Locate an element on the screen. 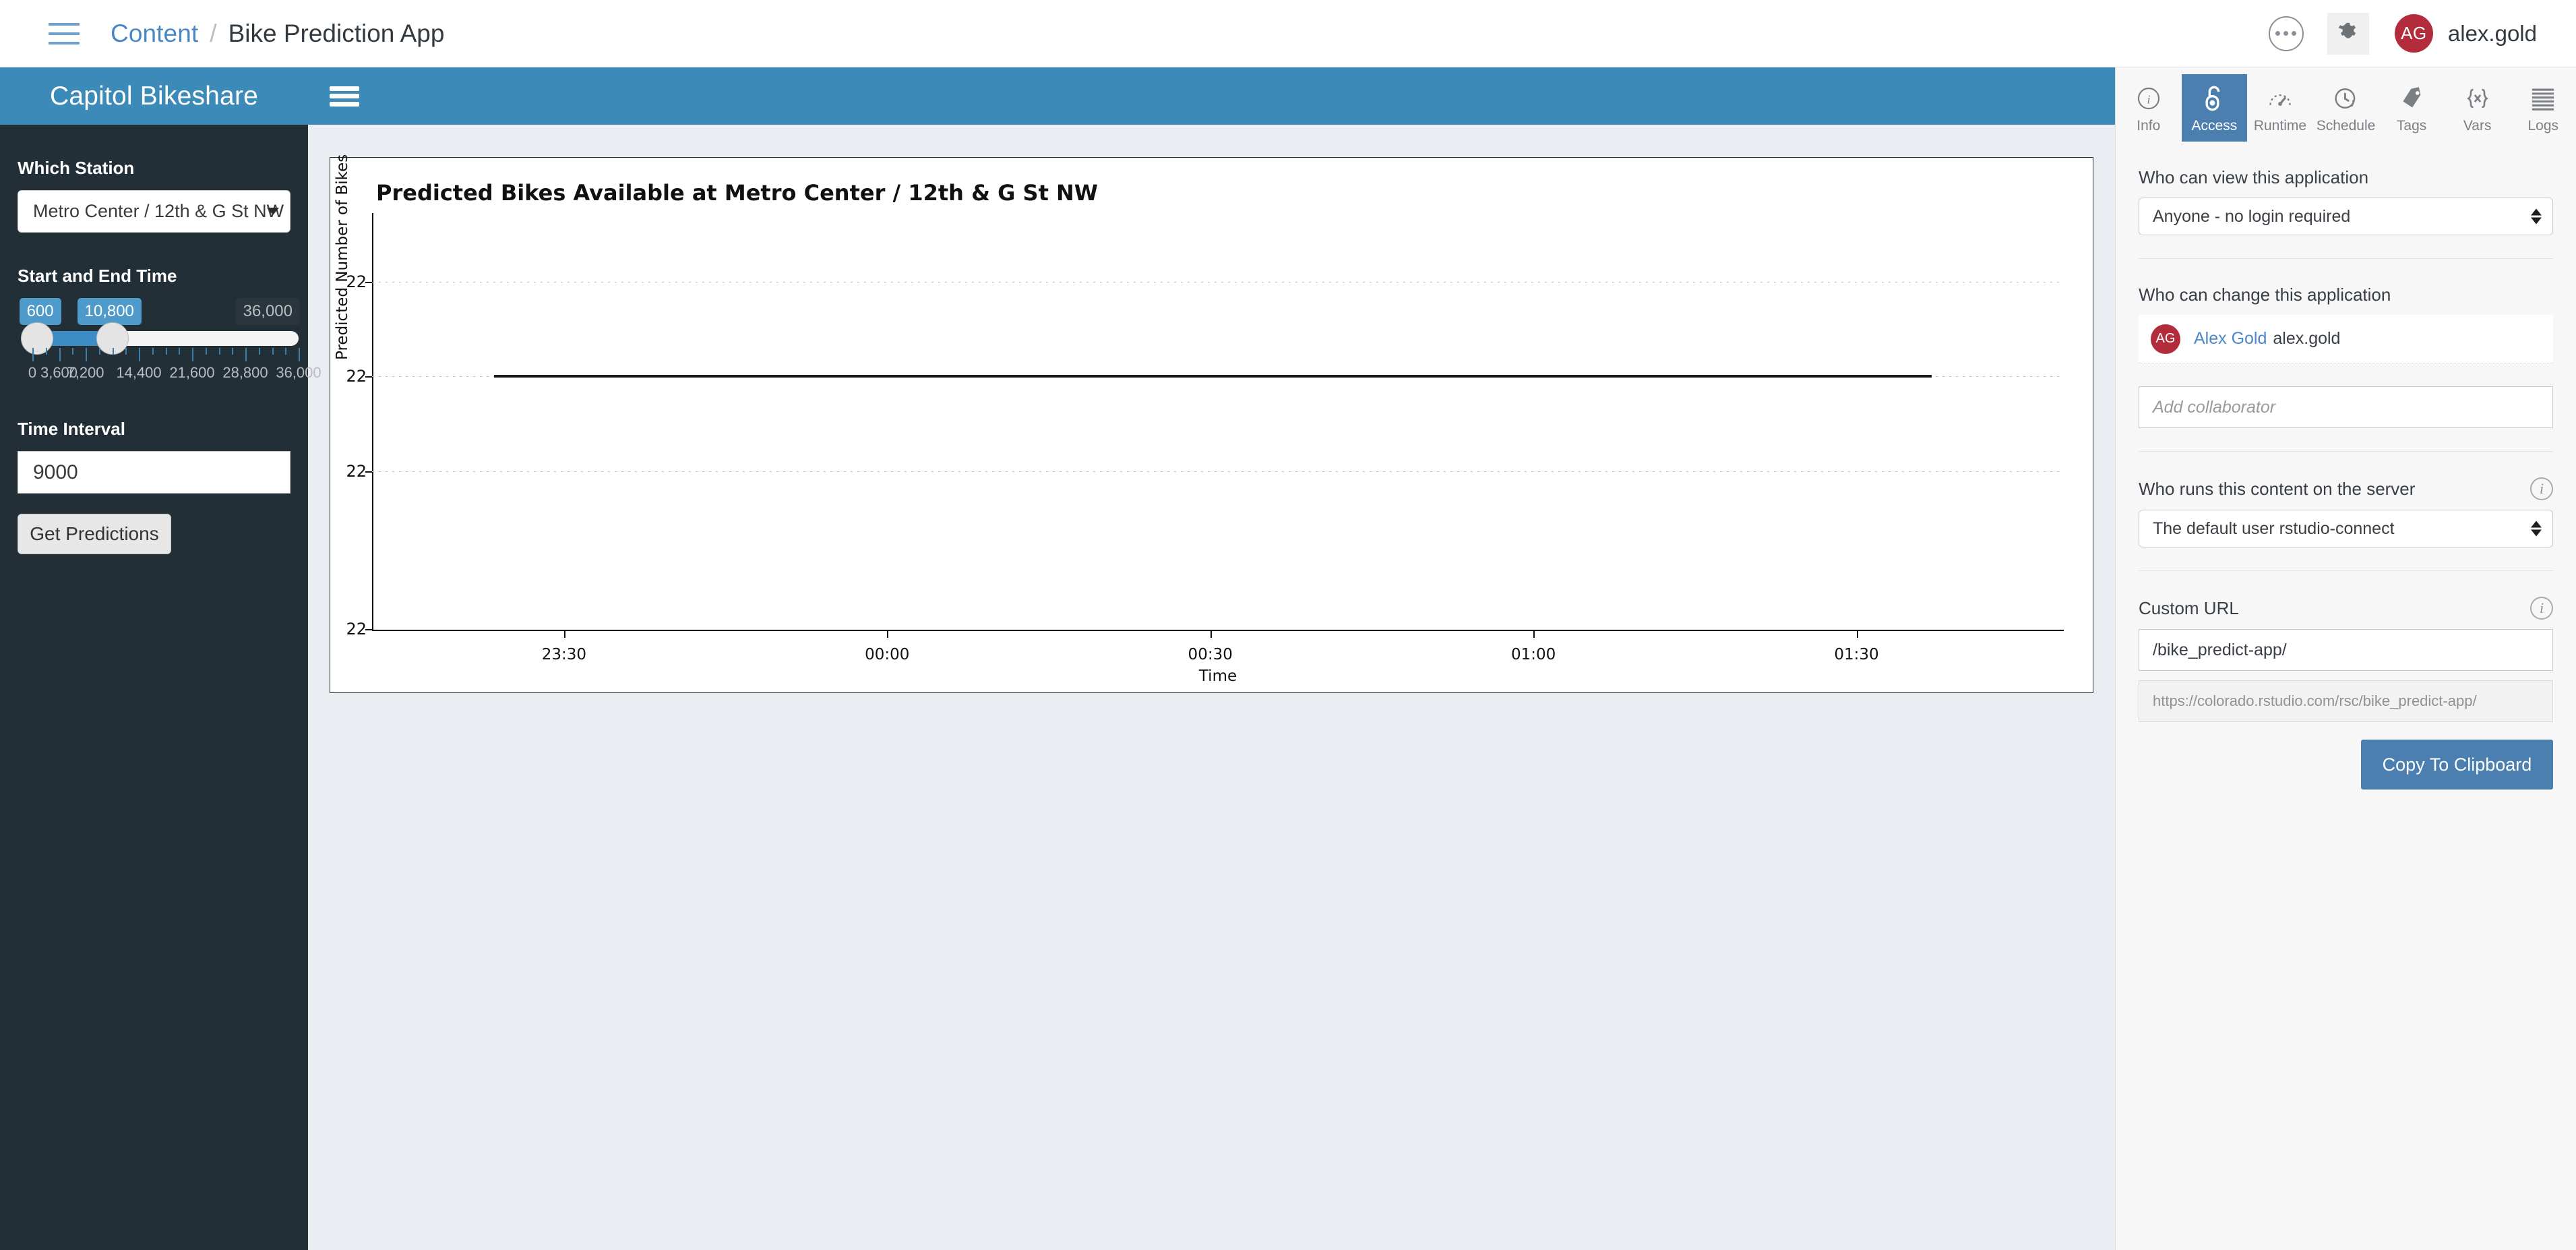 The width and height of the screenshot is (2576, 1250). tab-label: Tags is located at coordinates (2412, 126).